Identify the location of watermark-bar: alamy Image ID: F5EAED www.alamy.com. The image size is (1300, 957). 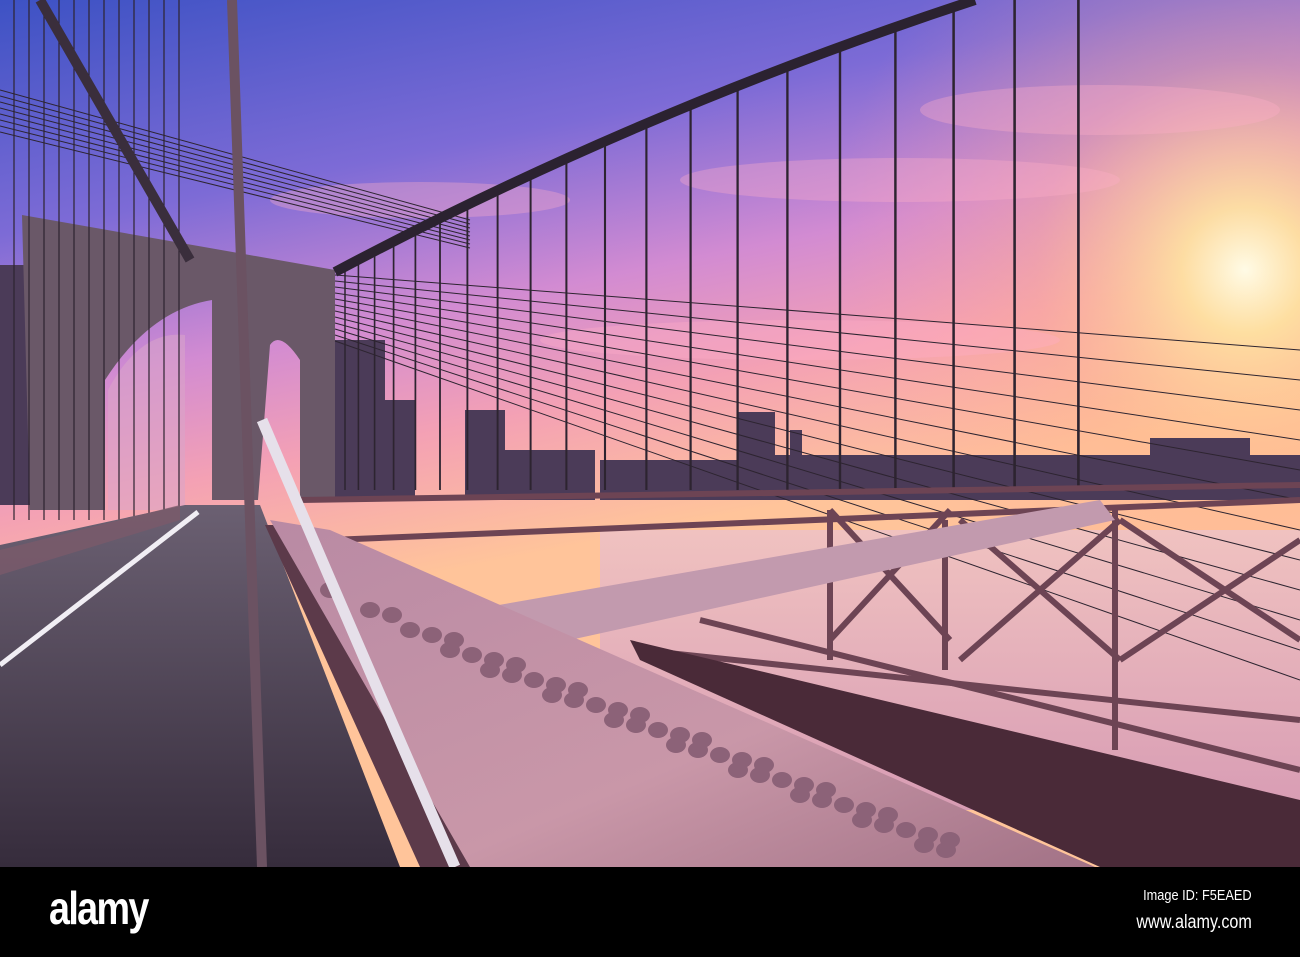
(650, 912).